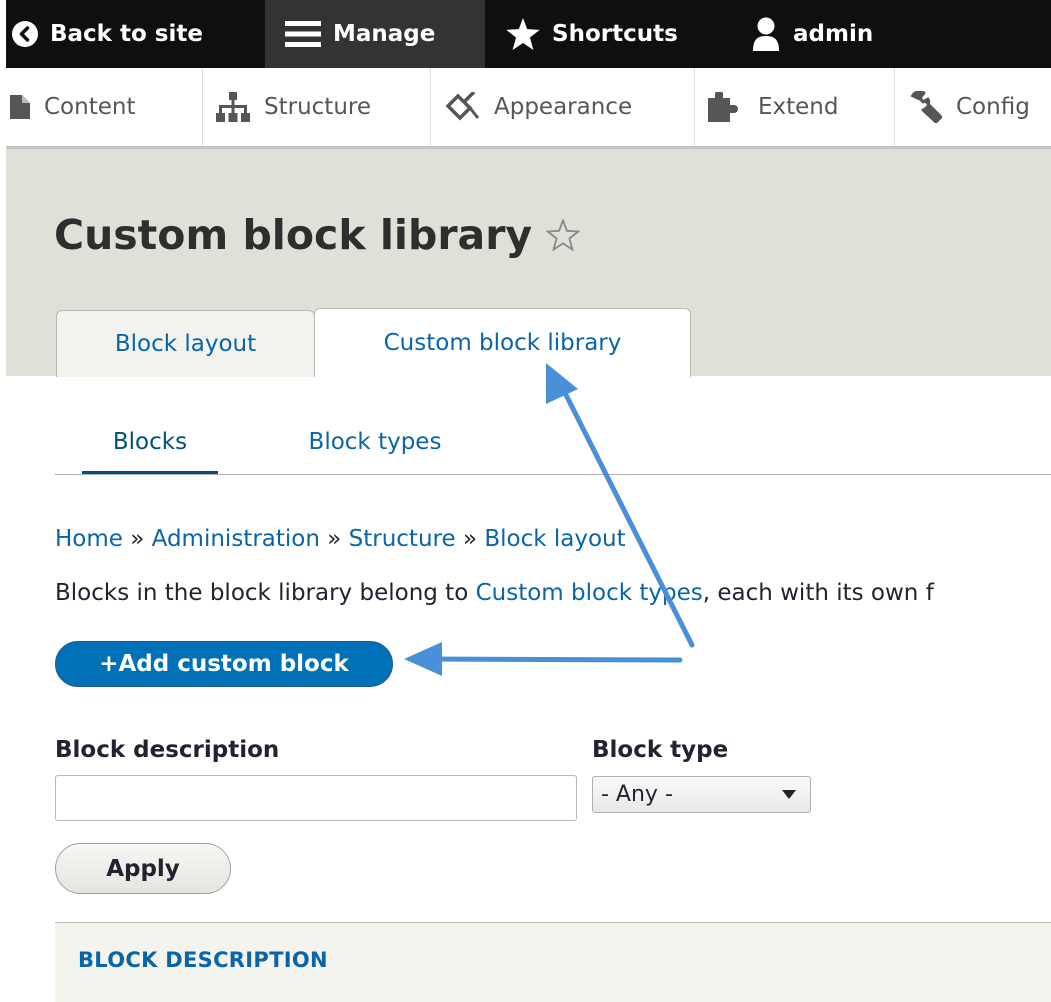 Image resolution: width=1051 pixels, height=1002 pixels. I want to click on annotation-arrows, so click(549, 519).